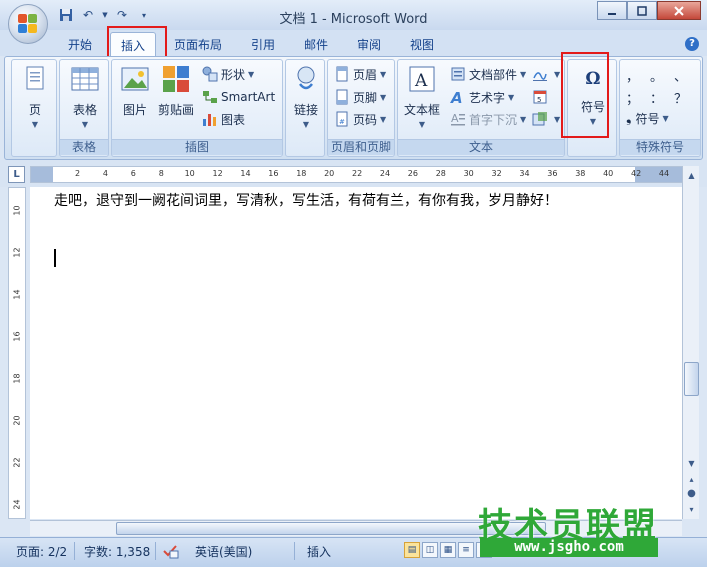 This screenshot has height=567, width=707. I want to click on close-button, so click(679, 10).